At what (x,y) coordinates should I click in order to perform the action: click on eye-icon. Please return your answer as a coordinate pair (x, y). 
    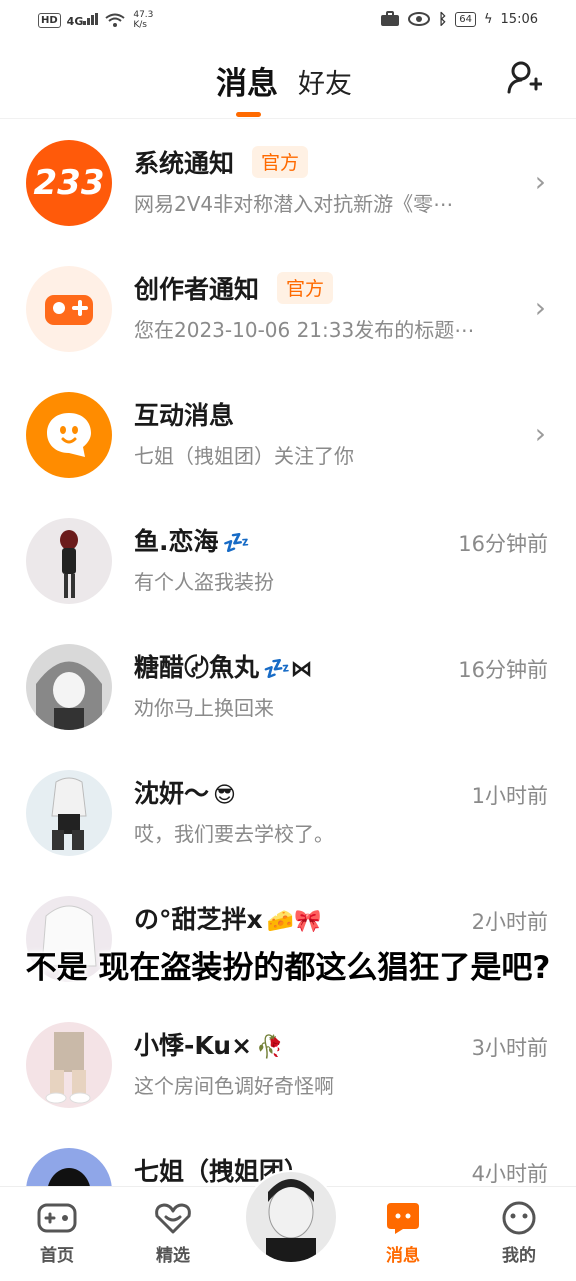
    Looking at the image, I should click on (419, 19).